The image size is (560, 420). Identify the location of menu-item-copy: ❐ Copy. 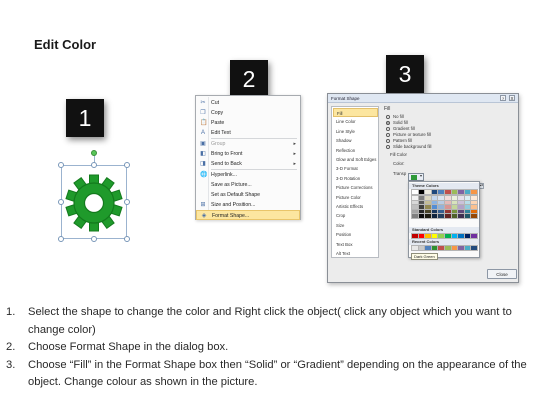
(248, 113).